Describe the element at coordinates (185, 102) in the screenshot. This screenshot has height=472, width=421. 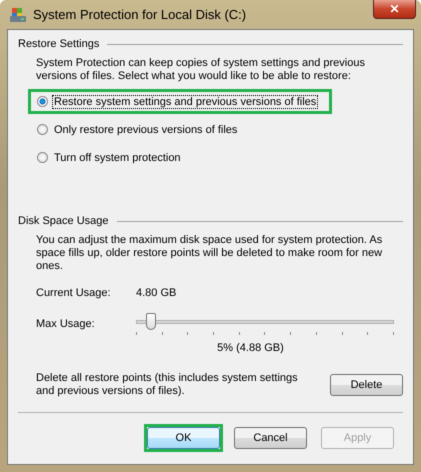
I see `radio-label: Restore system settings and previous versions of files` at that location.